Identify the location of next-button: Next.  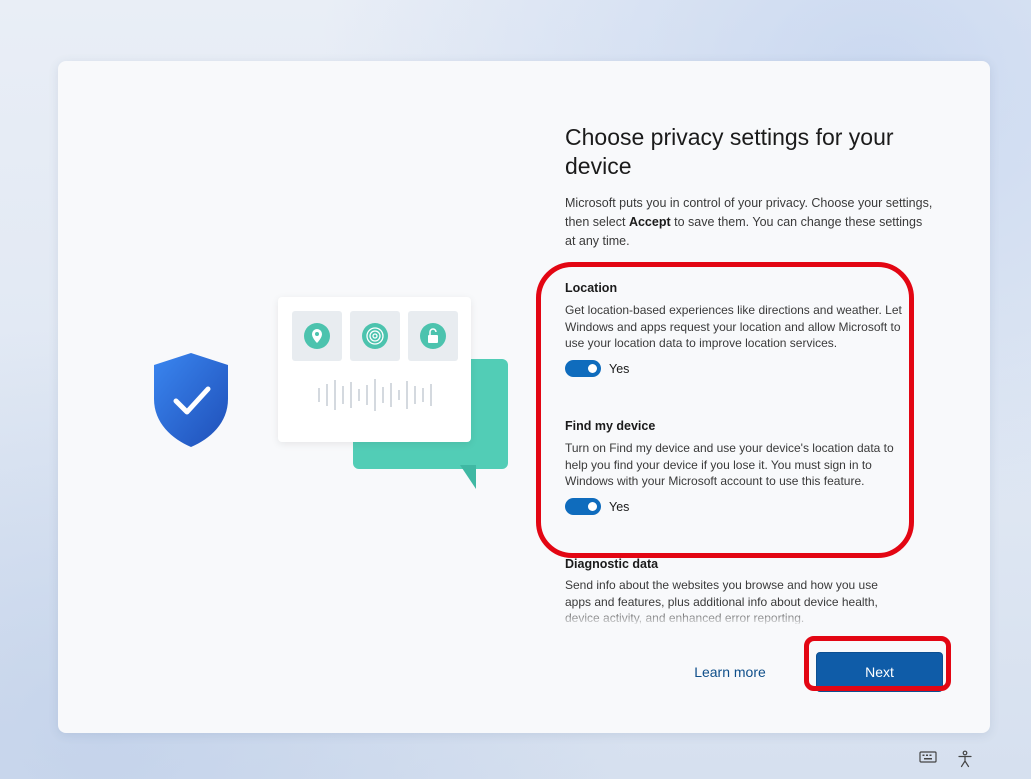
(879, 672).